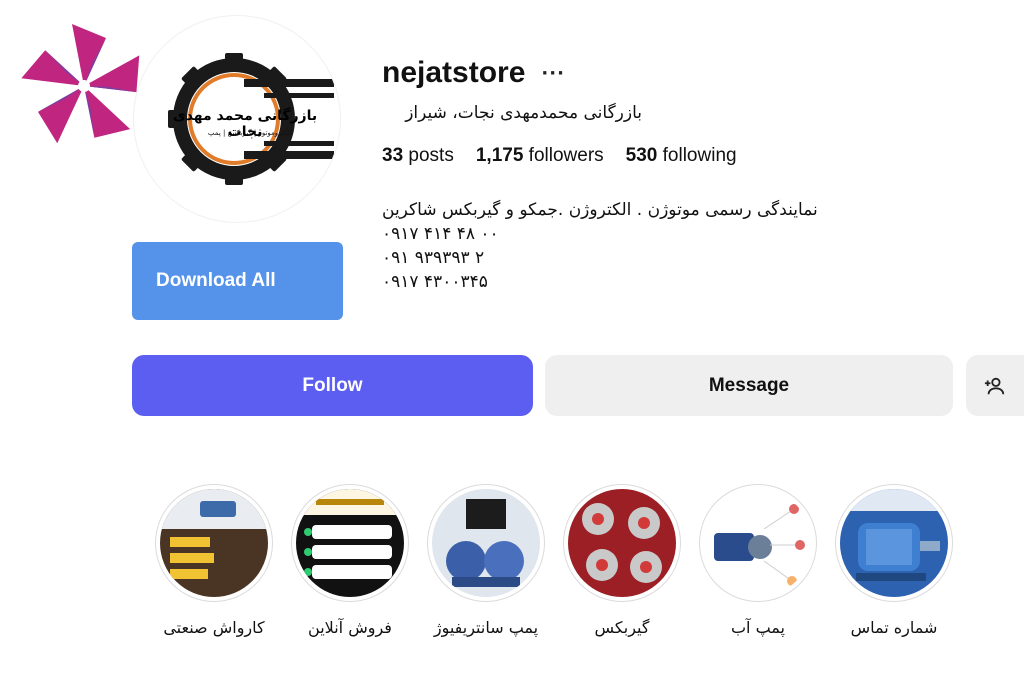 The image size is (1024, 683). I want to click on profile-stats: 33 posts 1,175 followers 530 following, so click(559, 156).